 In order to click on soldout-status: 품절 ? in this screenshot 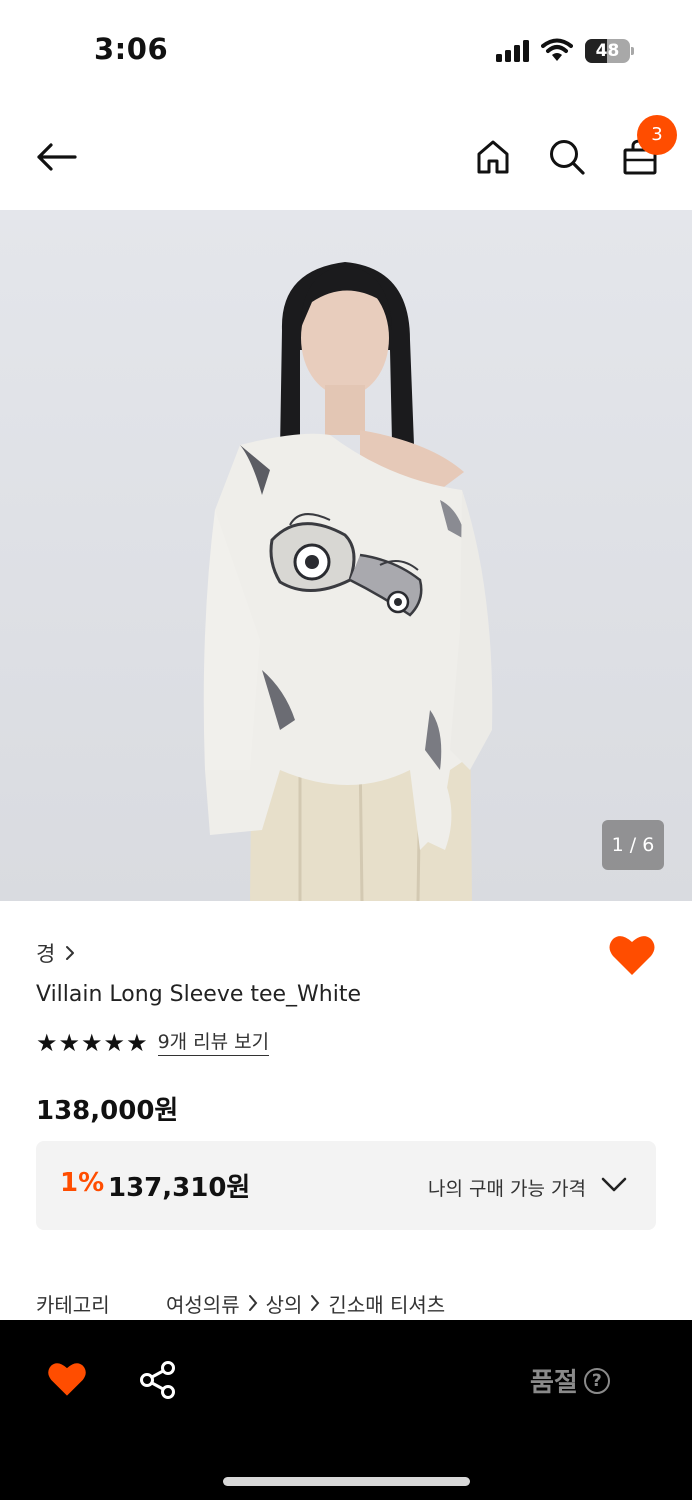, I will do `click(570, 1380)`.